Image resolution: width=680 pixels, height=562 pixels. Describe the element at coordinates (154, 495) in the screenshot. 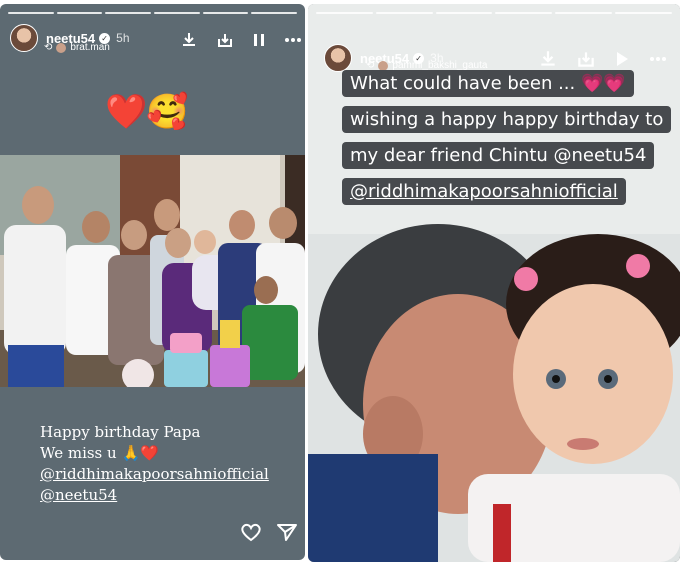

I see `mention-neetu: @neetu54` at that location.